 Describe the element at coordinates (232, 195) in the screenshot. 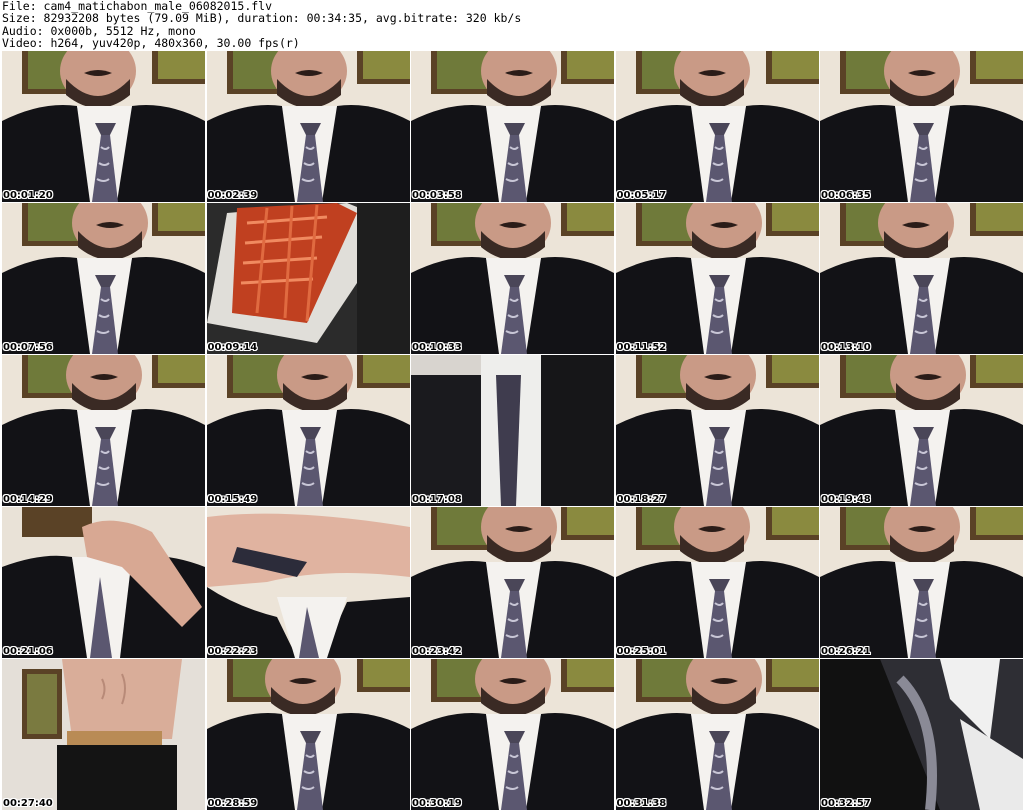

I see `timestamp-label: 00:02:39` at that location.